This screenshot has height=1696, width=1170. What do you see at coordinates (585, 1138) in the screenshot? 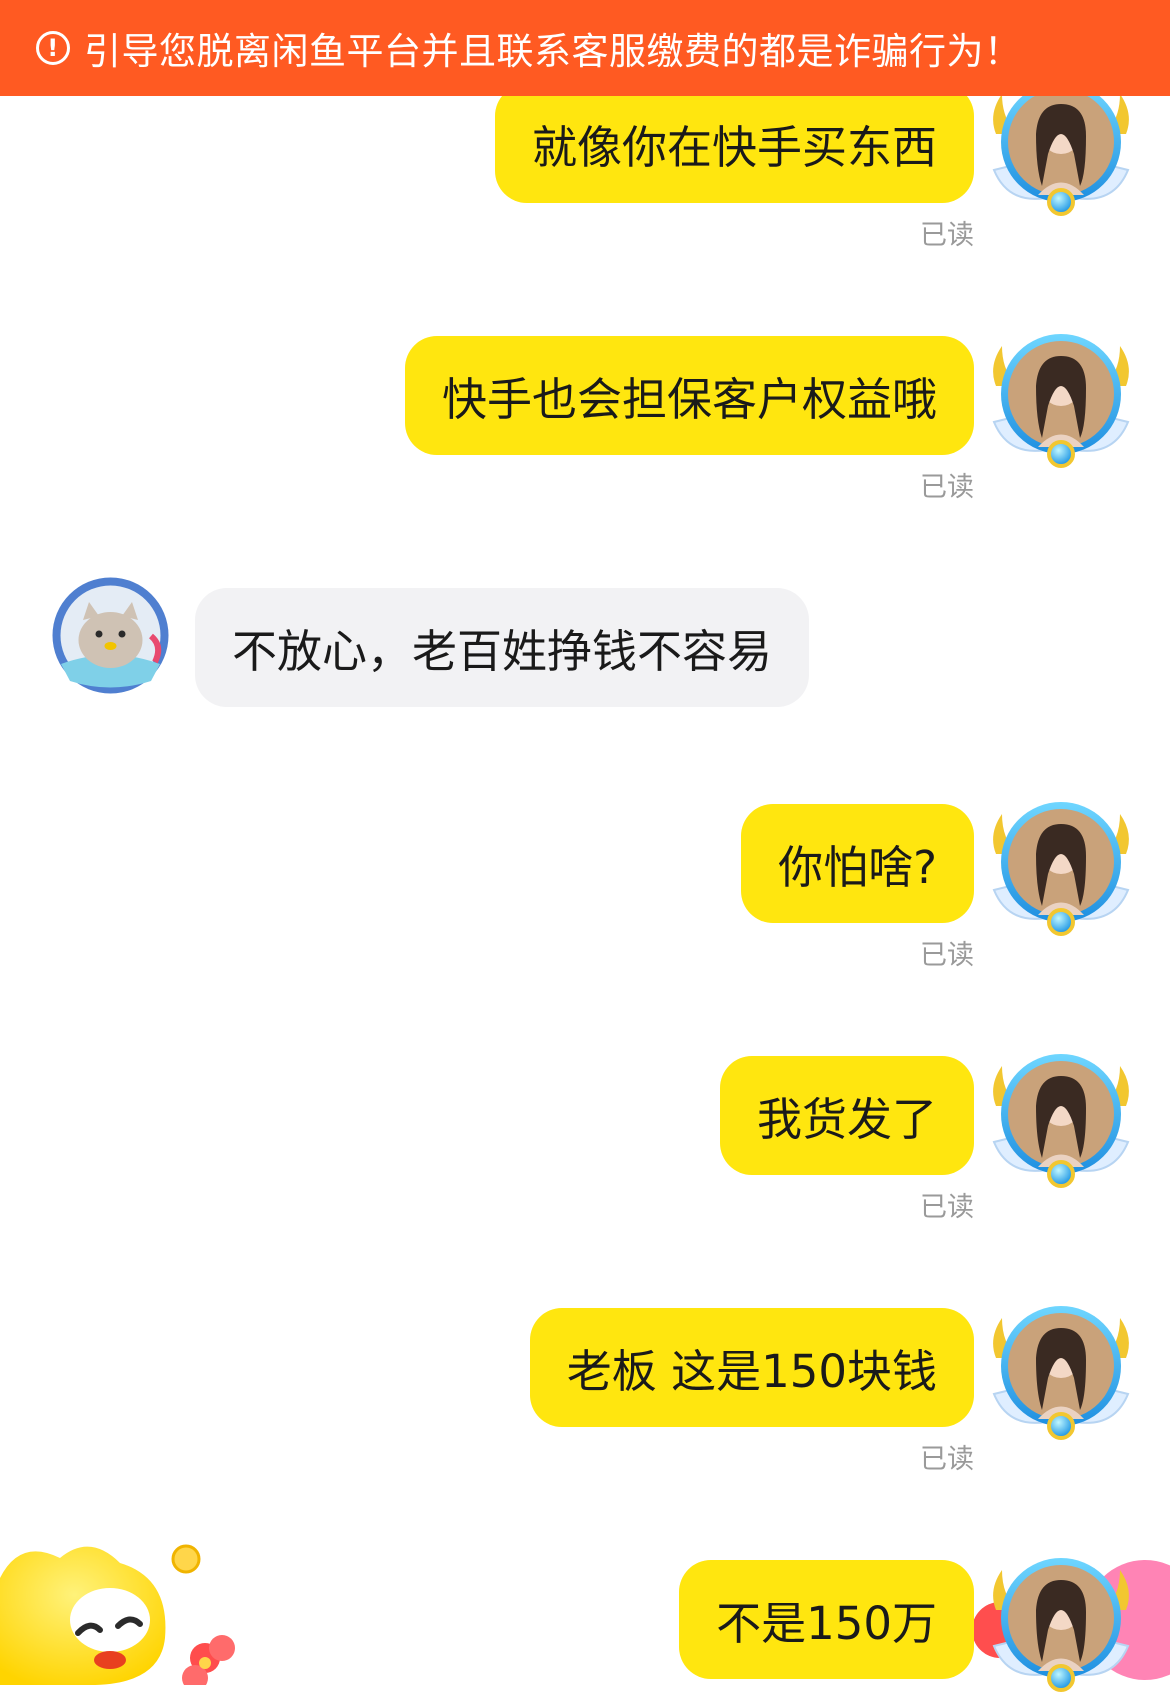
I see `chat-message-row: 我货发了 已读` at bounding box center [585, 1138].